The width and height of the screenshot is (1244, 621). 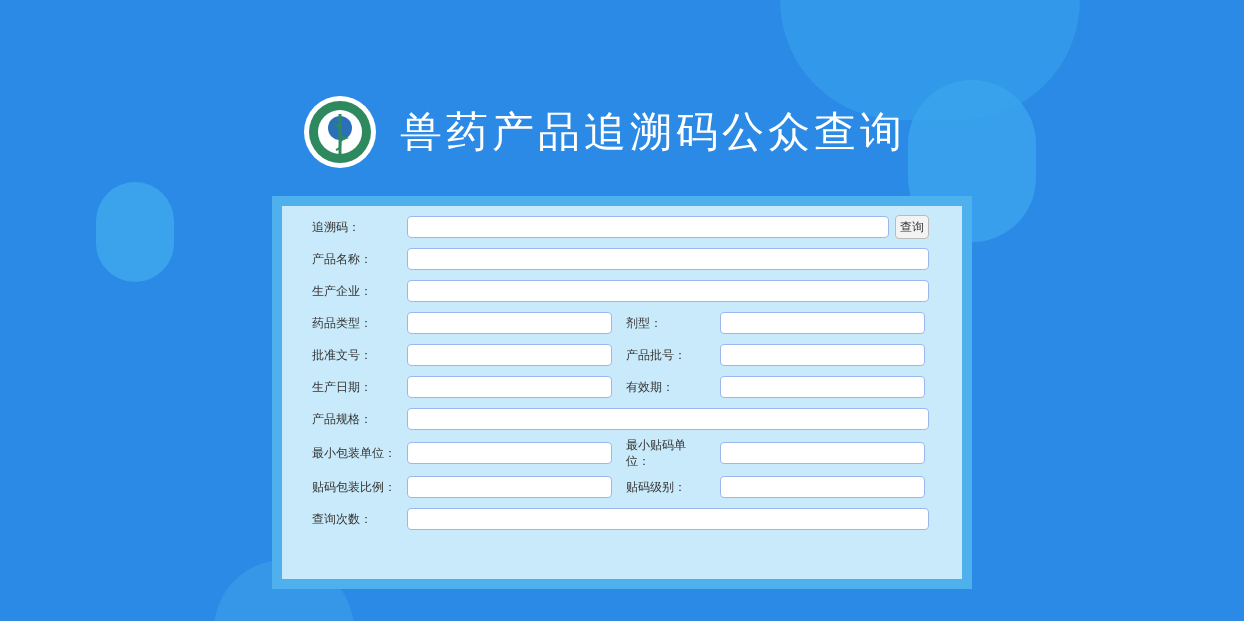 I want to click on field-label: 最小贴码单位：, so click(x=656, y=453).